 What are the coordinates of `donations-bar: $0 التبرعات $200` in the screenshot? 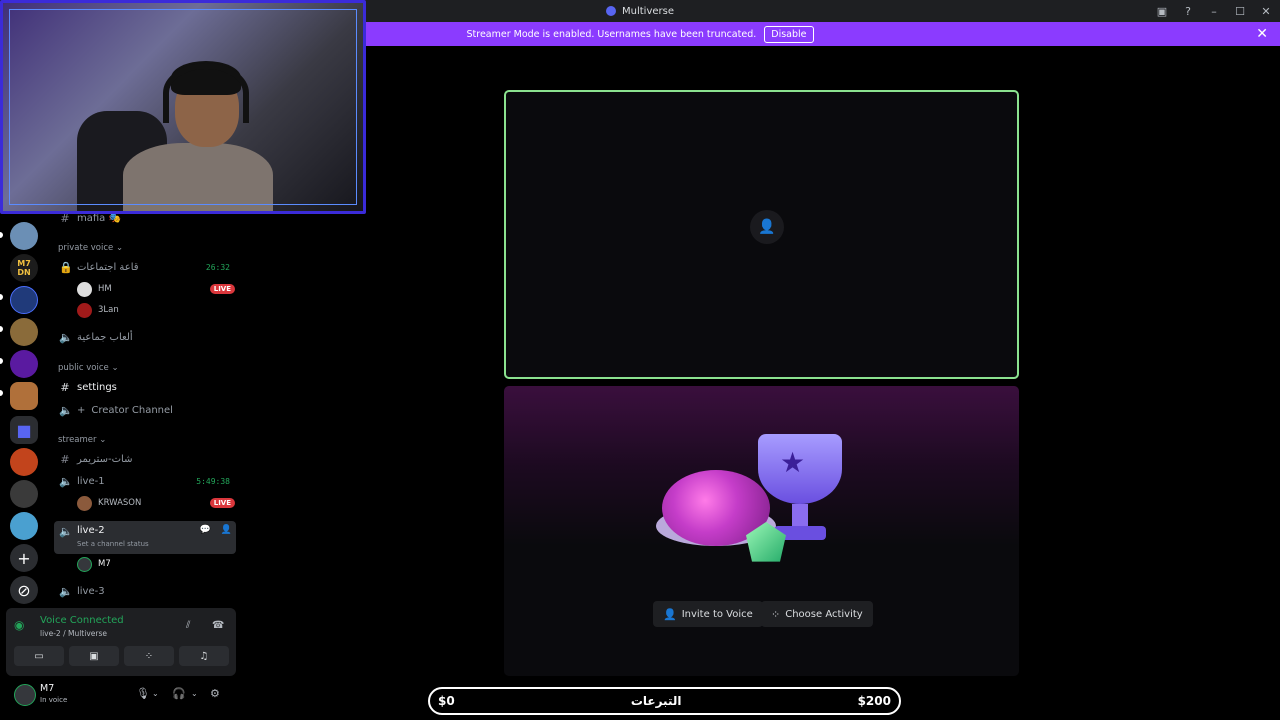 It's located at (664, 701).